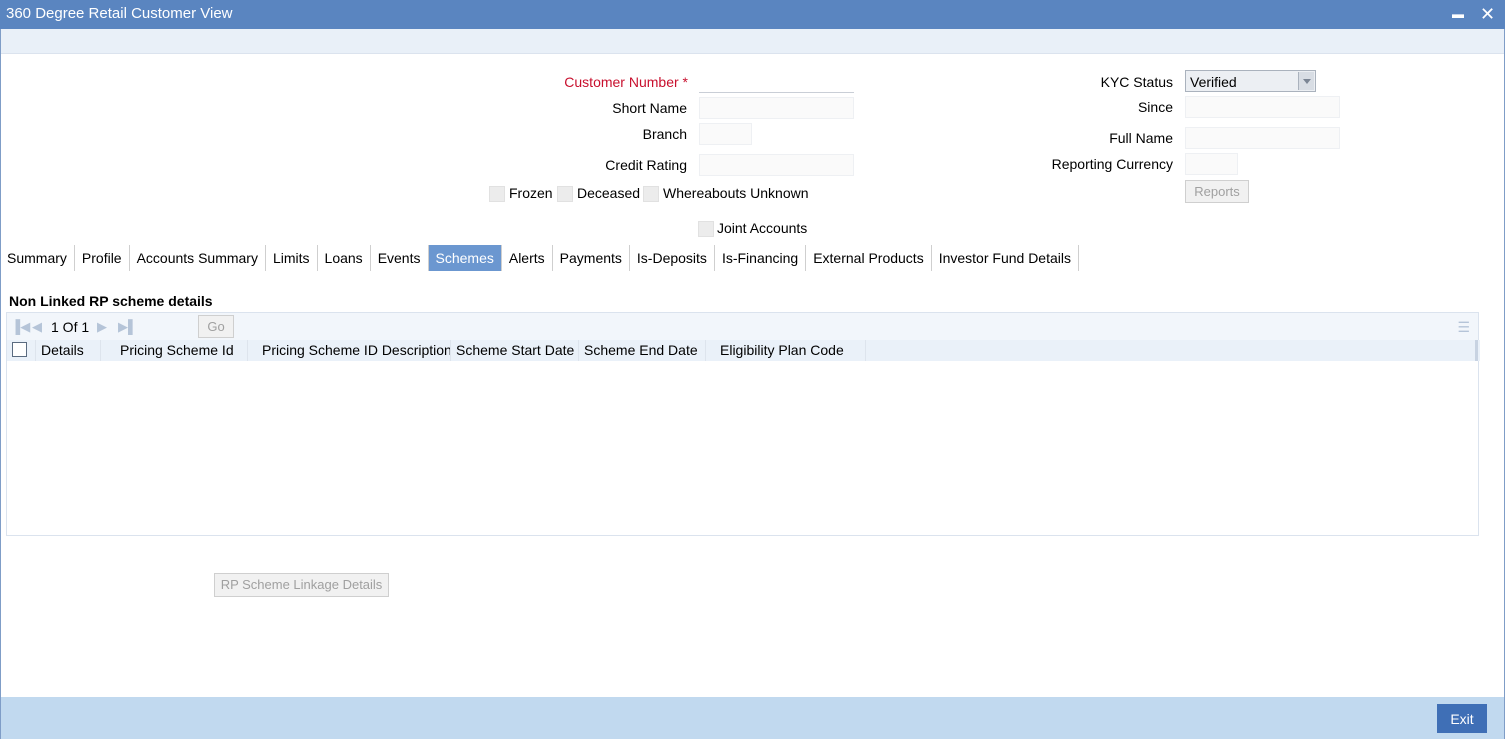 The image size is (1505, 740). Describe the element at coordinates (177, 350) in the screenshot. I see `column-pricing-scheme-id: Pricing Scheme Id` at that location.